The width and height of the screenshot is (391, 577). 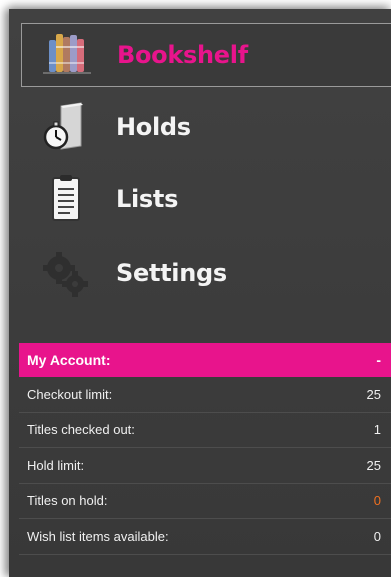 I want to click on my-account-header: My Account: -, so click(x=205, y=360).